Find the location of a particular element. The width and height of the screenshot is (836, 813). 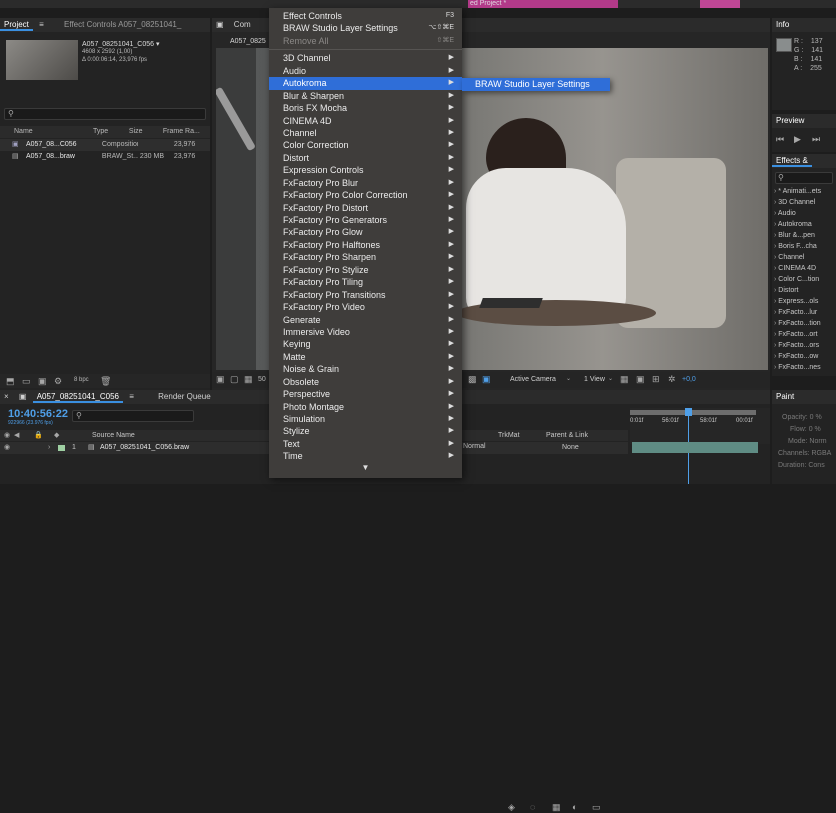

layer-name: A057_08251041_C056.braw is located at coordinates (144, 448).